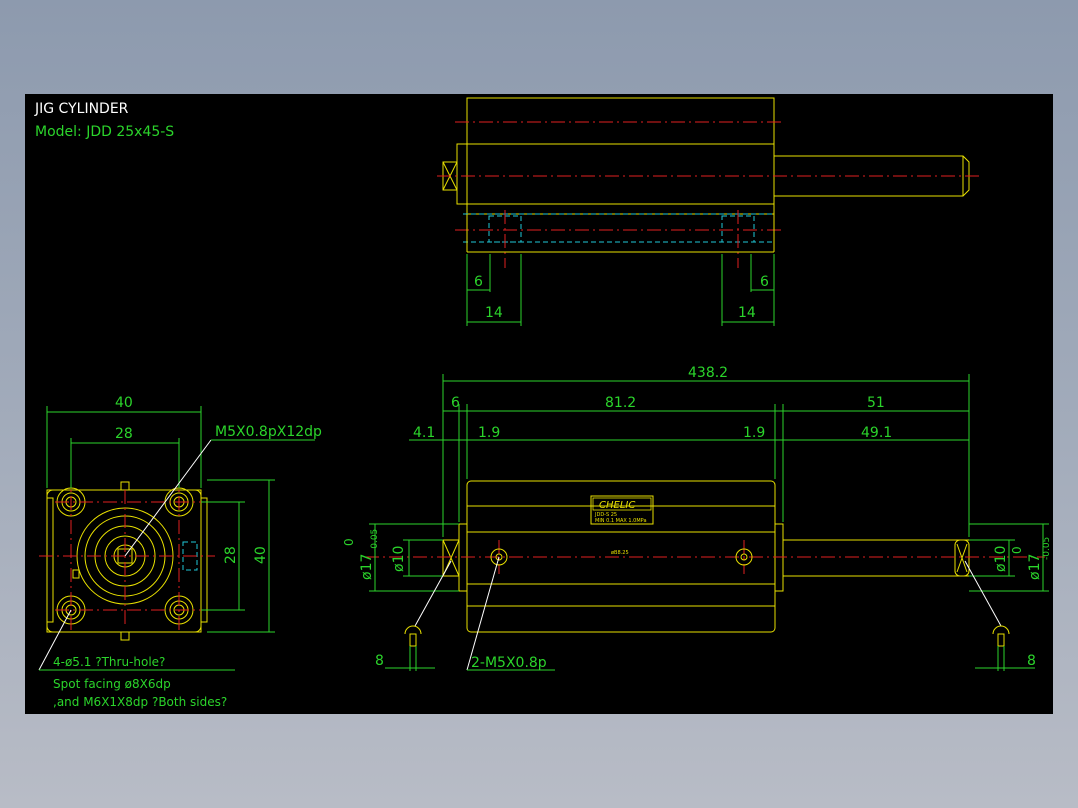  Describe the element at coordinates (140, 702) in the screenshot. I see `and-note: ,and M6X1X8dp ?Both sides?` at that location.